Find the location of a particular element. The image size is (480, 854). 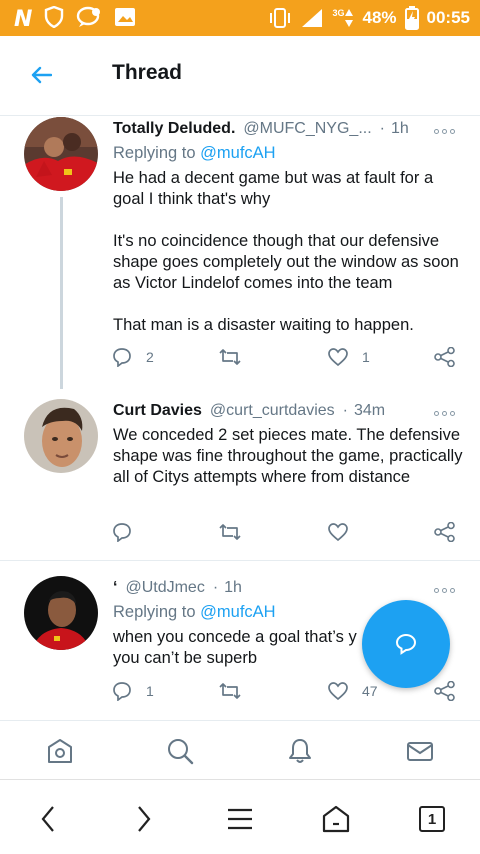

compose-reply-button is located at coordinates (406, 644).